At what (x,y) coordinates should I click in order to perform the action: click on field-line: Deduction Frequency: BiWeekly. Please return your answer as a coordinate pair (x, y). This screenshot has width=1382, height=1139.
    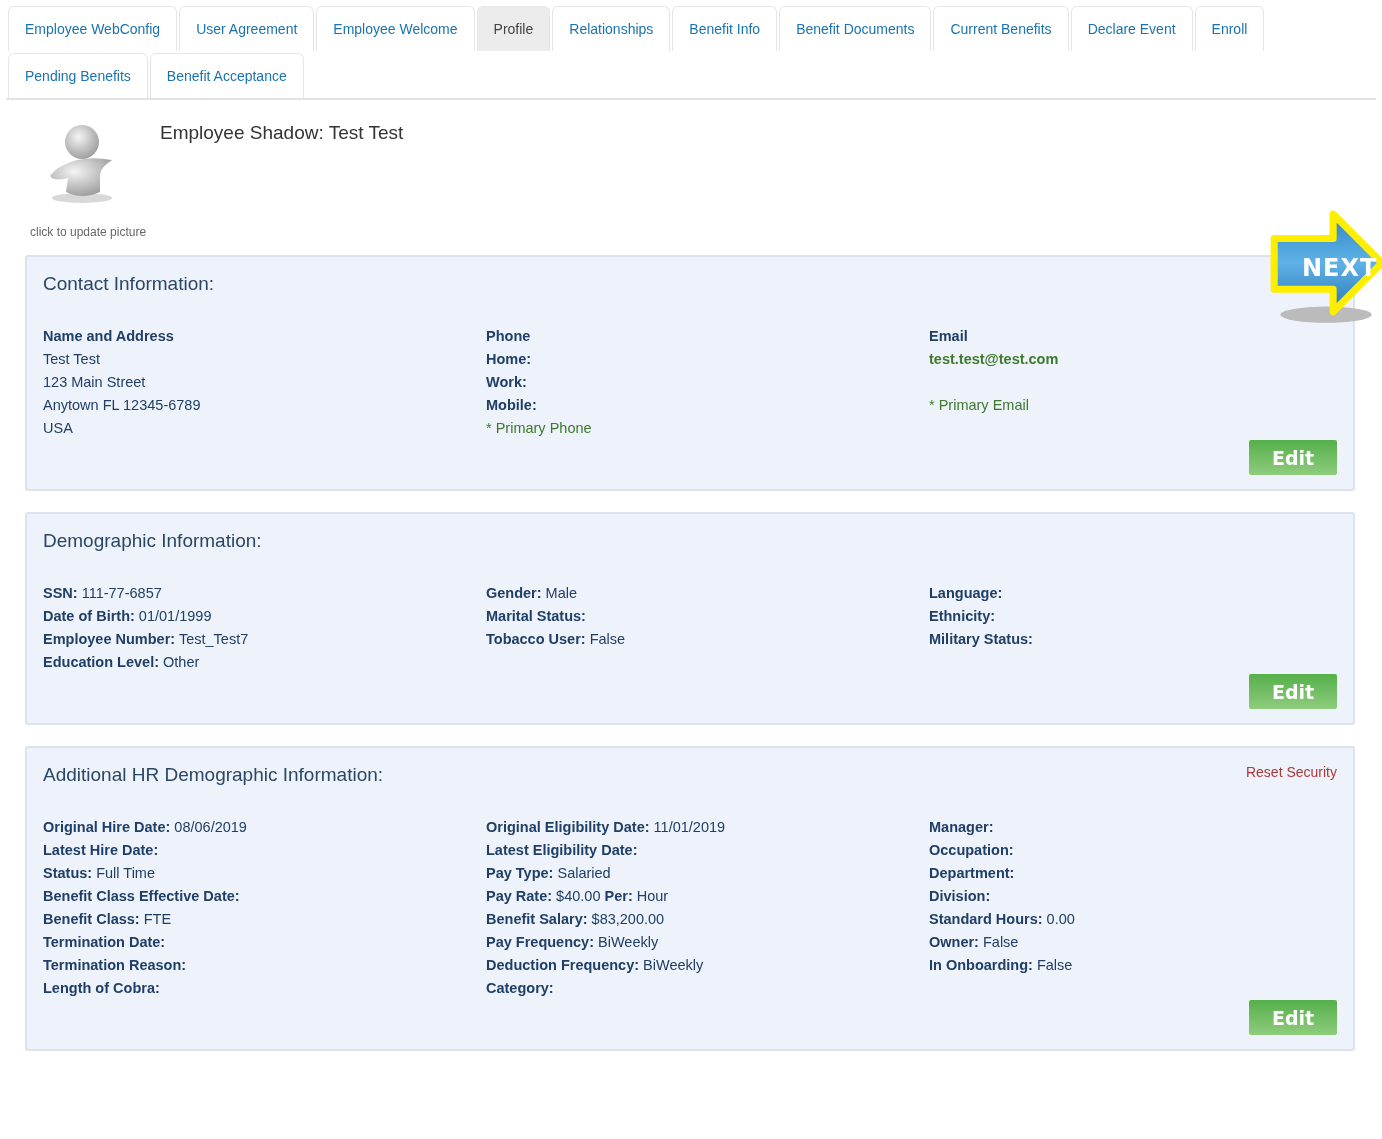
    Looking at the image, I should click on (595, 965).